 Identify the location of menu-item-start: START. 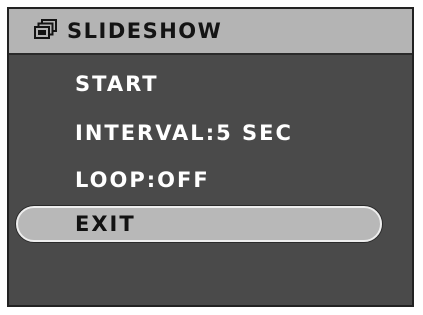
(117, 84).